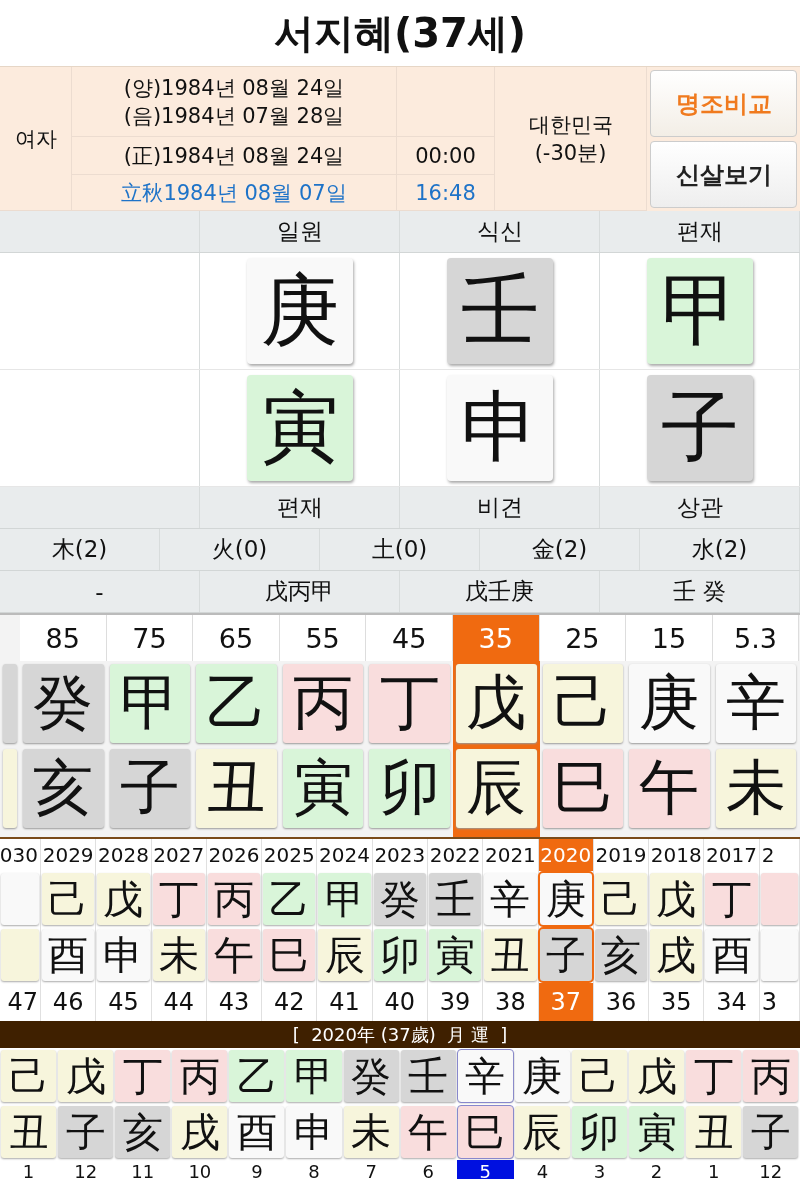 The image size is (800, 1179). I want to click on decade-age: 85, so click(63, 638).